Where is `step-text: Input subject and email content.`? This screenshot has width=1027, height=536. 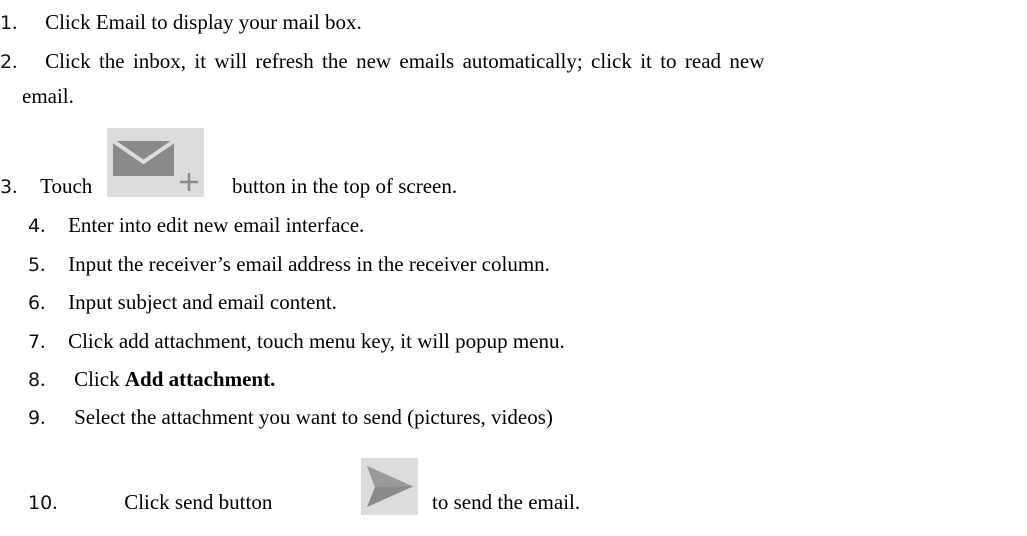
step-text: Input subject and email content. is located at coordinates (202, 302).